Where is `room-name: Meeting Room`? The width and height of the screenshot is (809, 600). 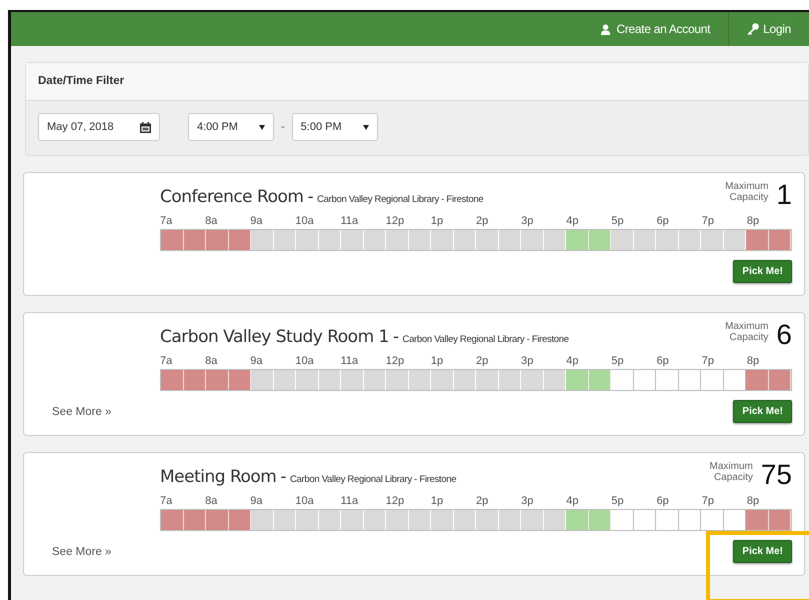 room-name: Meeting Room is located at coordinates (218, 478).